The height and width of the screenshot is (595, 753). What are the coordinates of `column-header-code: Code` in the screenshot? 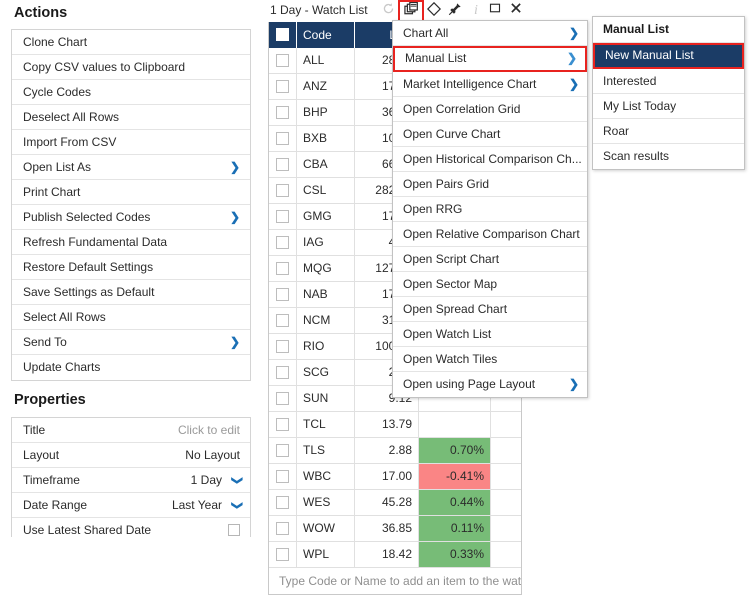 It's located at (326, 35).